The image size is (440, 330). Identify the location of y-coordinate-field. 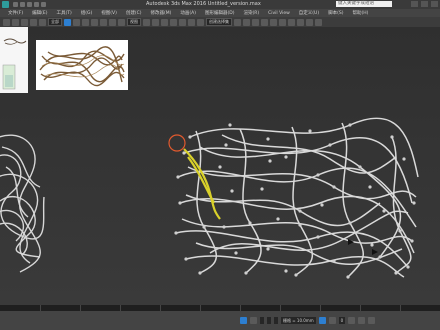
(269, 320).